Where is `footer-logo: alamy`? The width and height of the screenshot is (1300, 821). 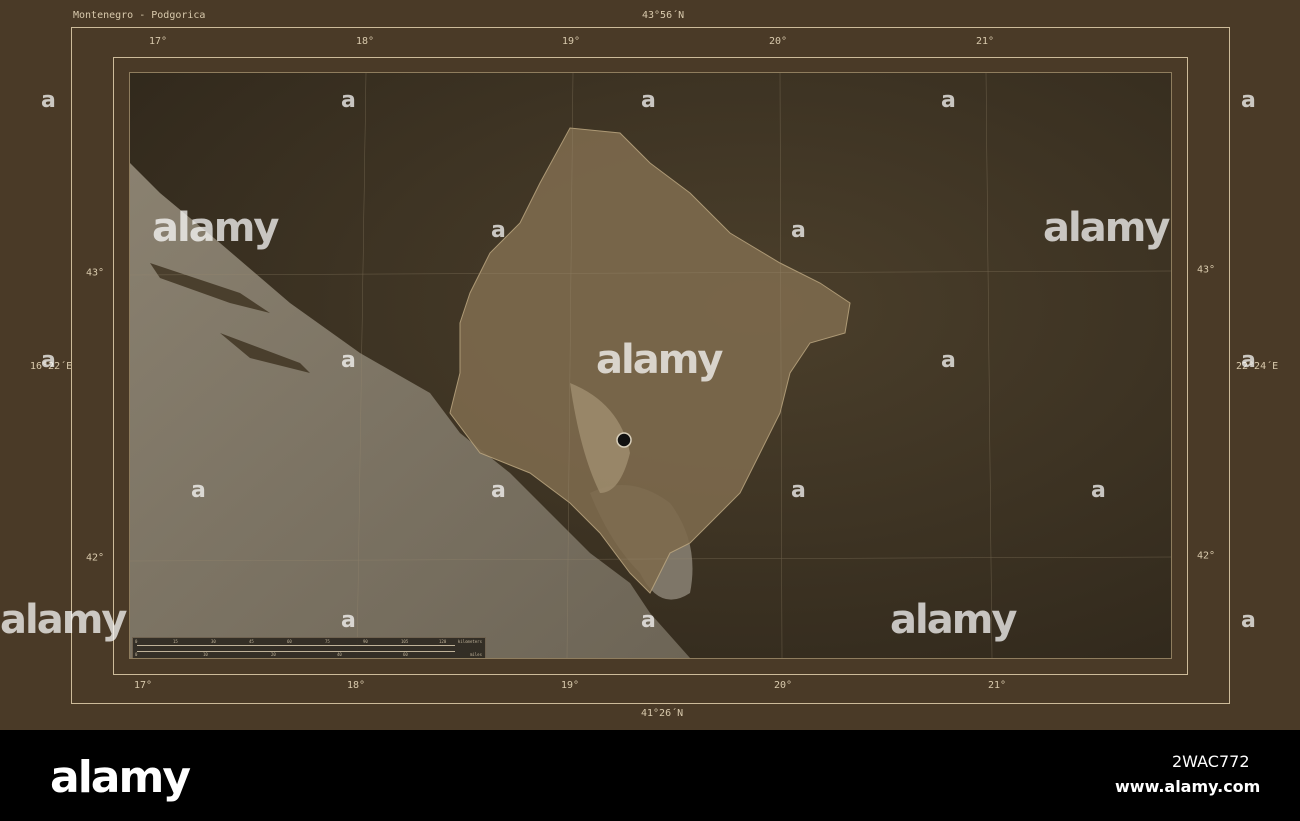
footer-logo: alamy is located at coordinates (120, 777).